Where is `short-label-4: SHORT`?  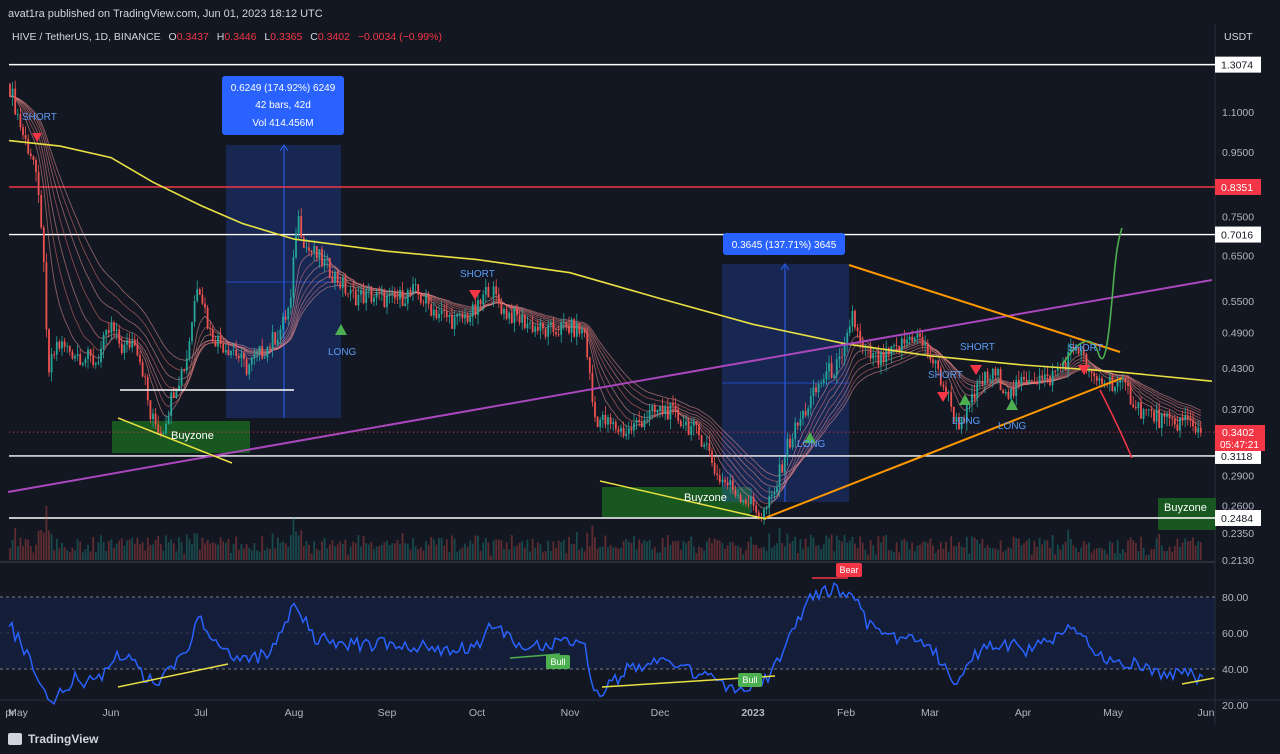 short-label-4: SHORT is located at coordinates (977, 347).